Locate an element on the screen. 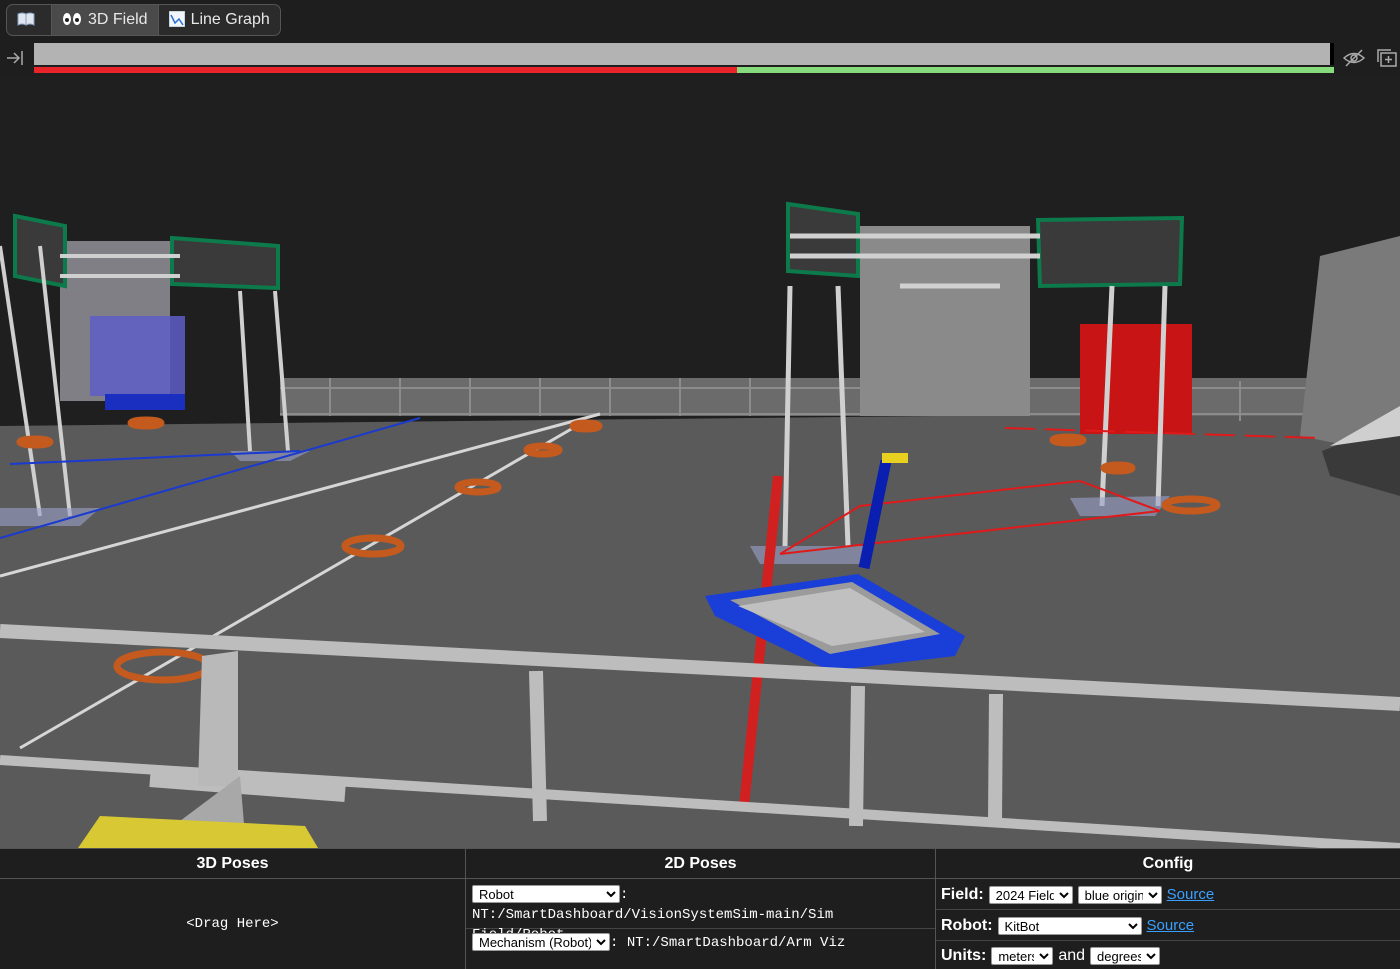 This screenshot has width=1400, height=969. tab-3d-field-label: 3D Field is located at coordinates (118, 19).